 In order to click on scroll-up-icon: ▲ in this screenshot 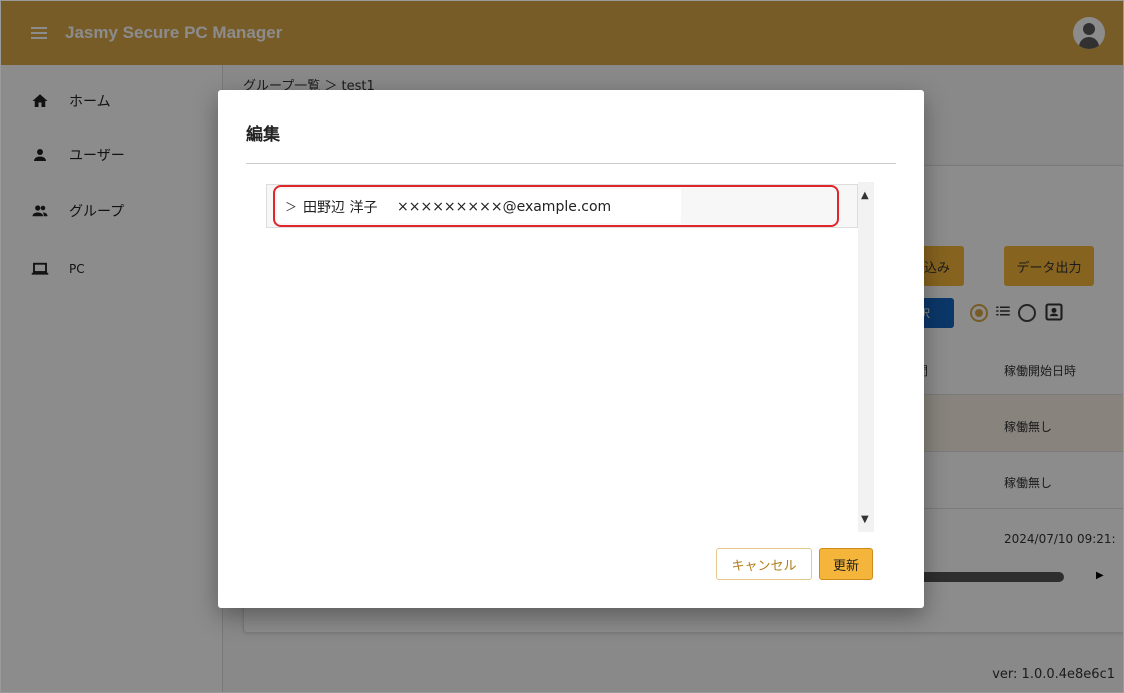, I will do `click(865, 195)`.